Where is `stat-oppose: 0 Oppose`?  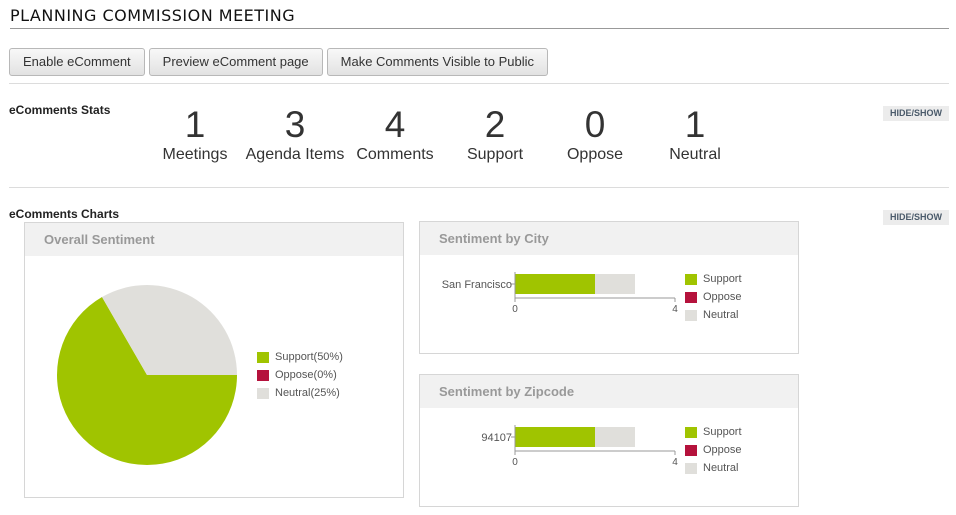 stat-oppose: 0 Oppose is located at coordinates (595, 134).